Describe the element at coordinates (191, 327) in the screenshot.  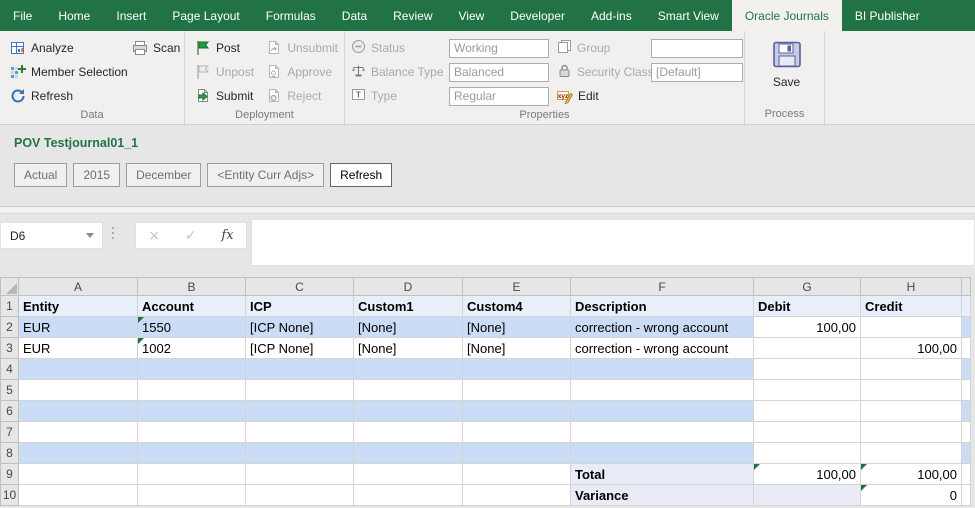
I see `cell-B2: 1550` at that location.